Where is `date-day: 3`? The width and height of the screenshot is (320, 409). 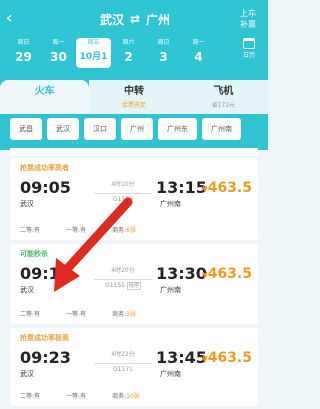 date-day: 3 is located at coordinates (163, 57).